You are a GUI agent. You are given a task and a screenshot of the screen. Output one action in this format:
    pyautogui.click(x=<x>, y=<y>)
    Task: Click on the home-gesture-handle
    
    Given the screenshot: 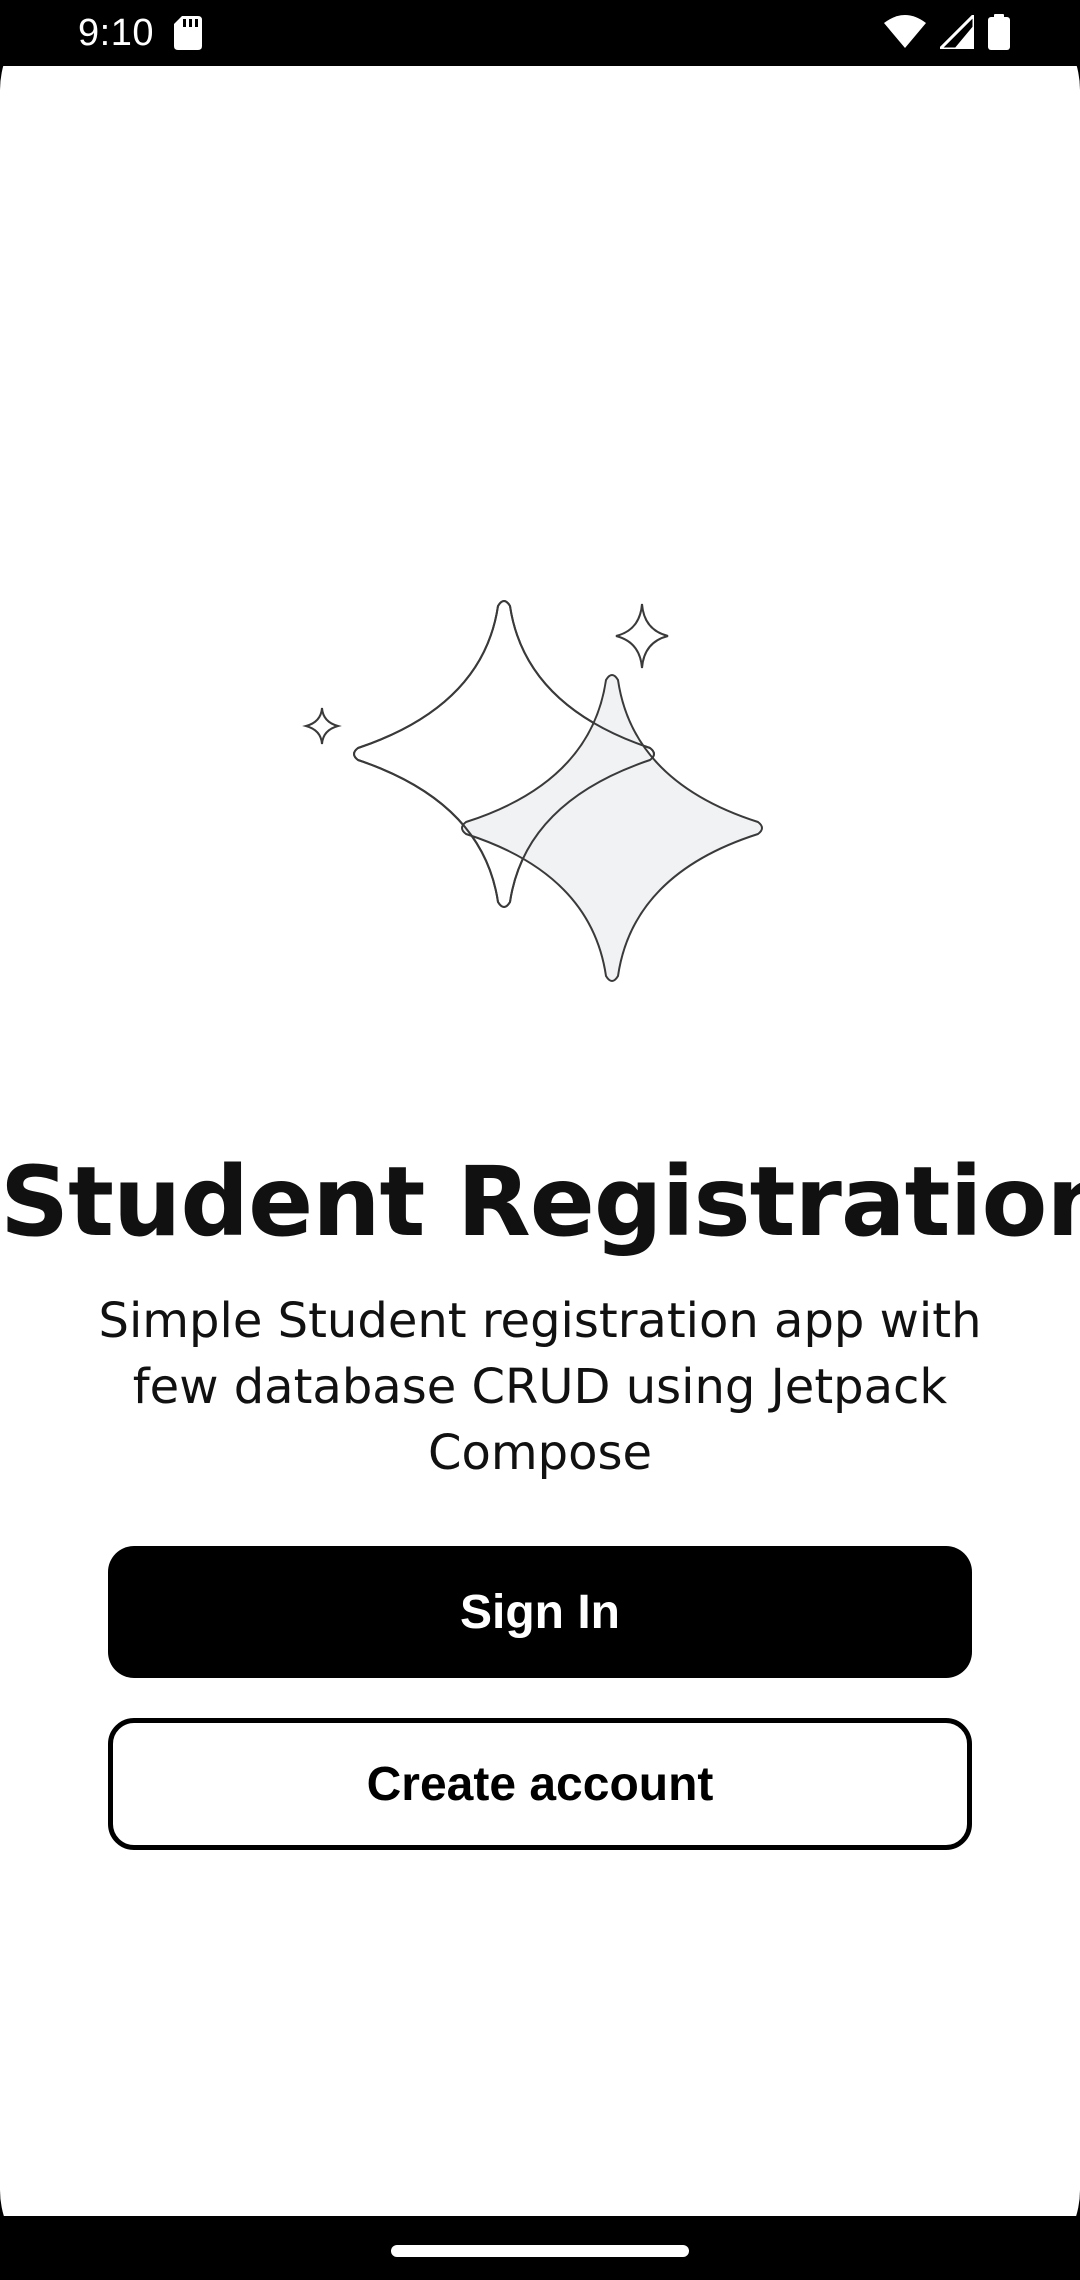 What is the action you would take?
    pyautogui.click(x=540, y=2251)
    